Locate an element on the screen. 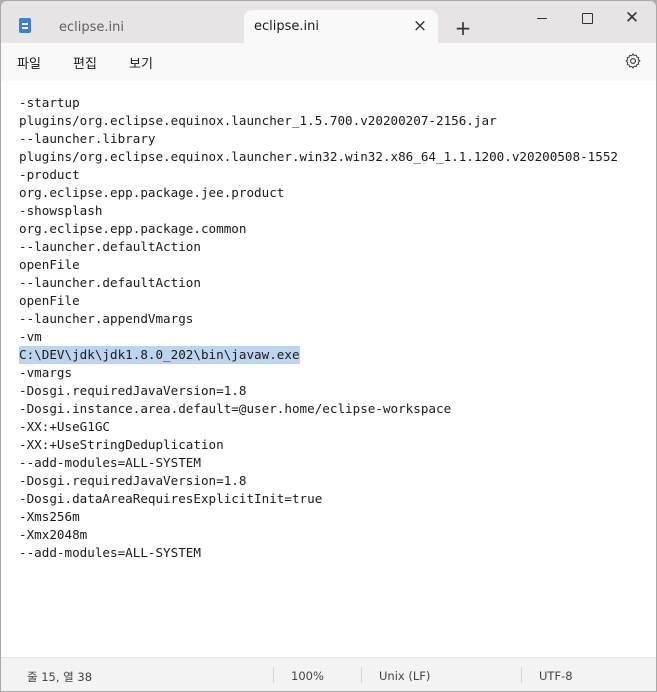 This screenshot has width=657, height=692. gear-icon is located at coordinates (633, 61).